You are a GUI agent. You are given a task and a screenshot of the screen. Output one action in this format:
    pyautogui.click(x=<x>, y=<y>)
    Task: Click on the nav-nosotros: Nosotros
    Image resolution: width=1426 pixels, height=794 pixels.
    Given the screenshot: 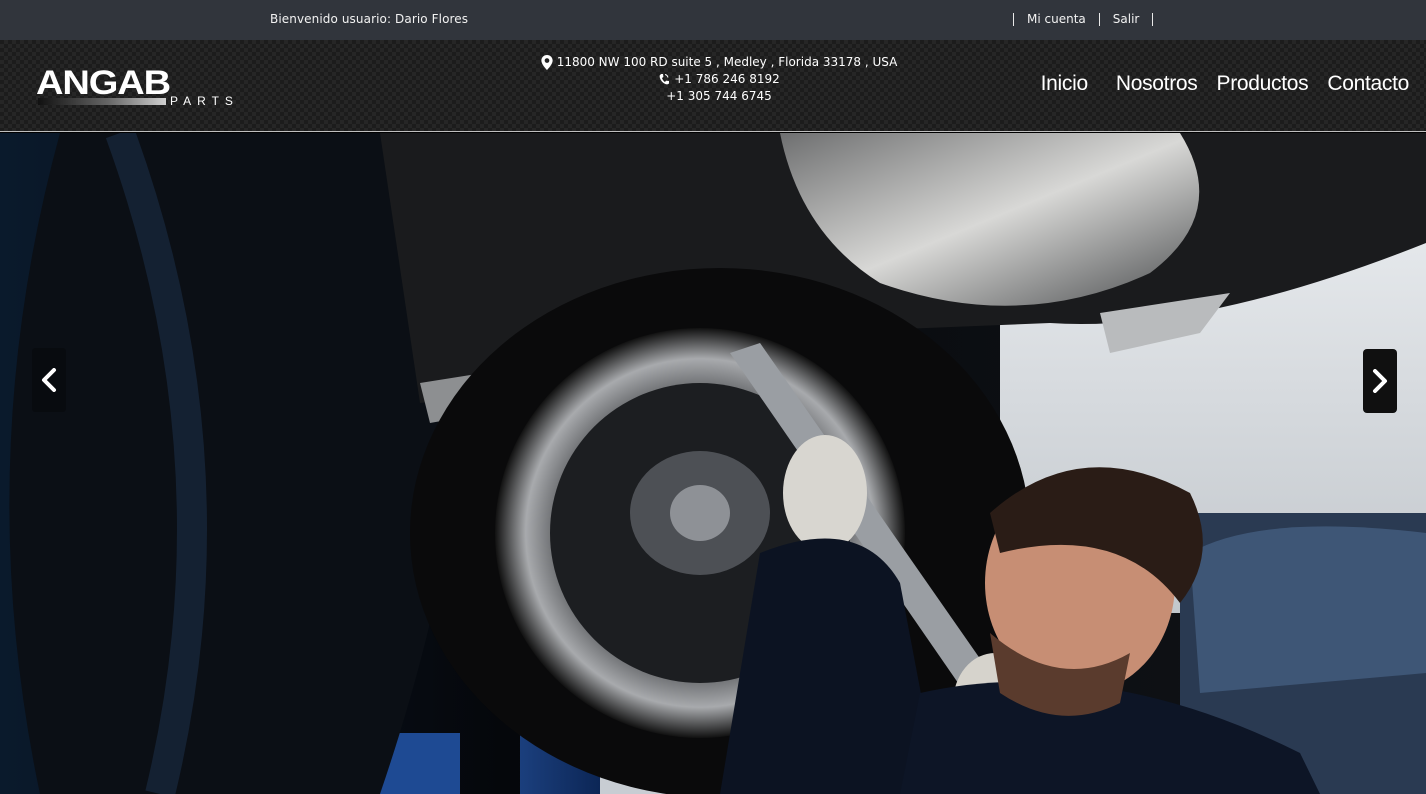 What is the action you would take?
    pyautogui.click(x=1157, y=84)
    